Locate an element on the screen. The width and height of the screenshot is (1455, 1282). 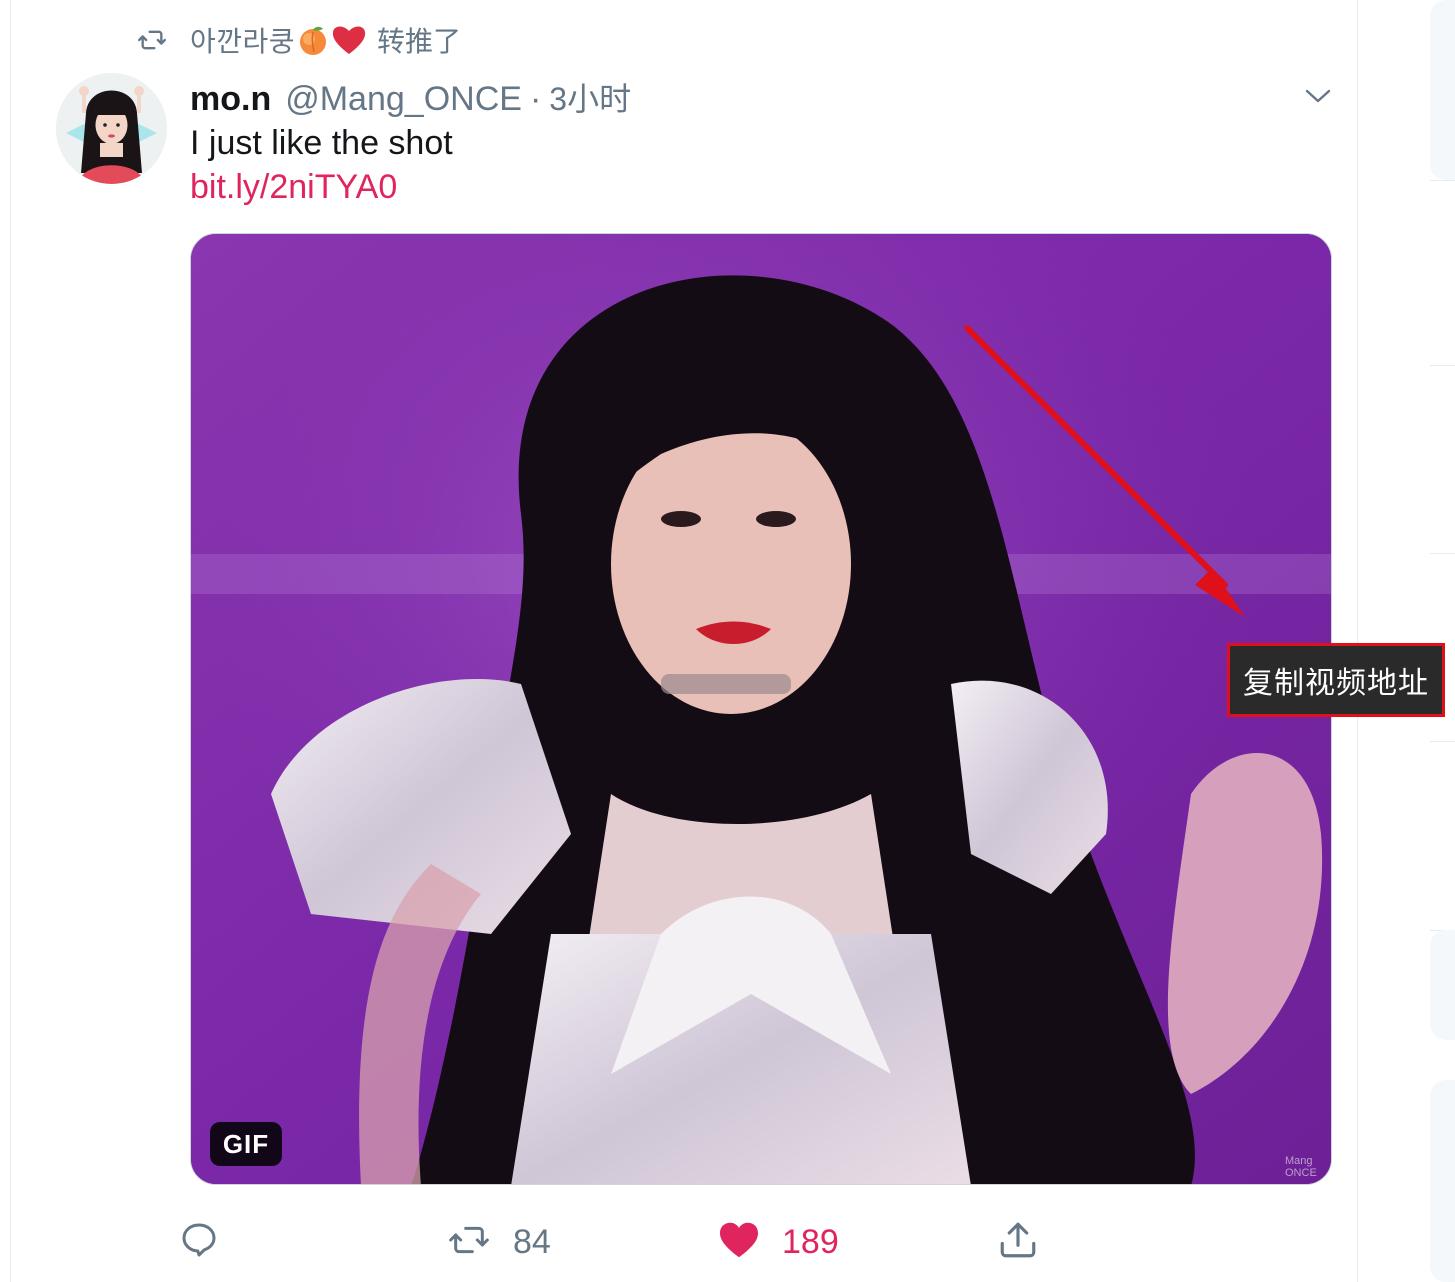
social-context: 아깐라쿵 转推了 is located at coordinates (297, 40).